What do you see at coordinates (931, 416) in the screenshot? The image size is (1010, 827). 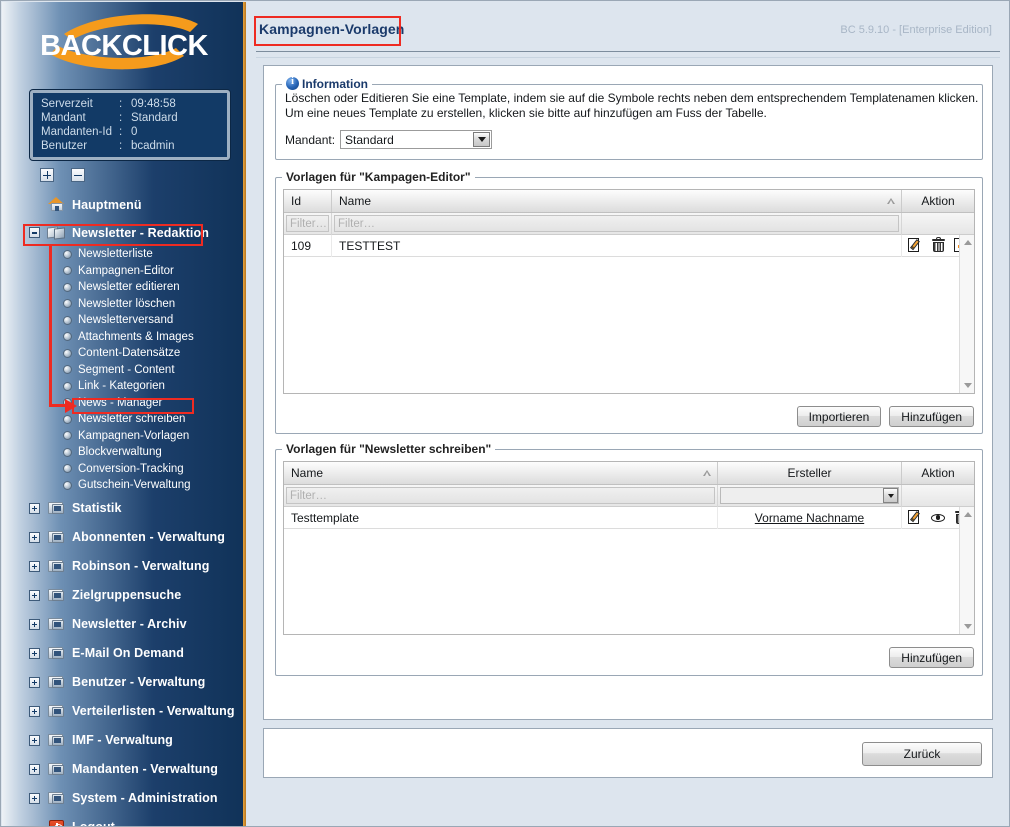 I see `add-template-button-1: Hinzufügen` at bounding box center [931, 416].